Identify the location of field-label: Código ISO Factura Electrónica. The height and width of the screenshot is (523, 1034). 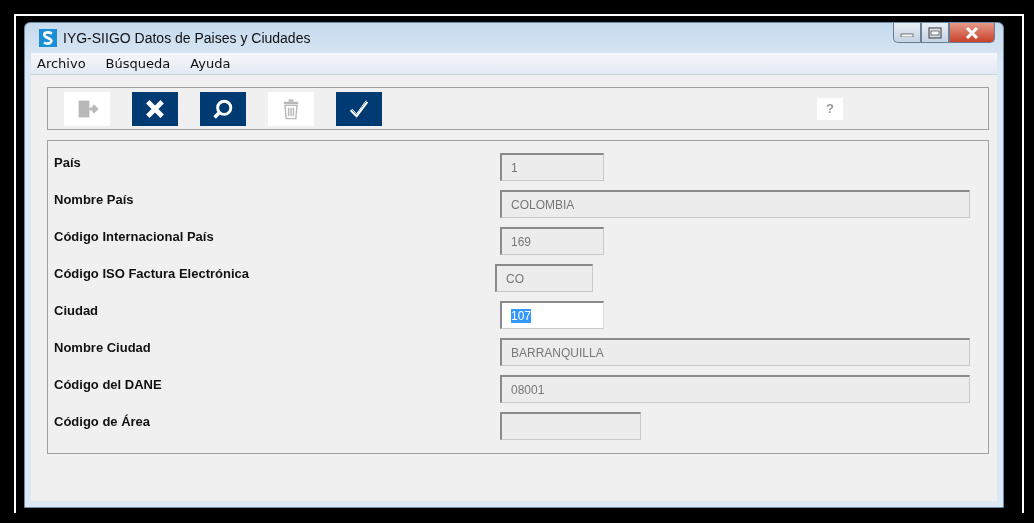
(152, 273).